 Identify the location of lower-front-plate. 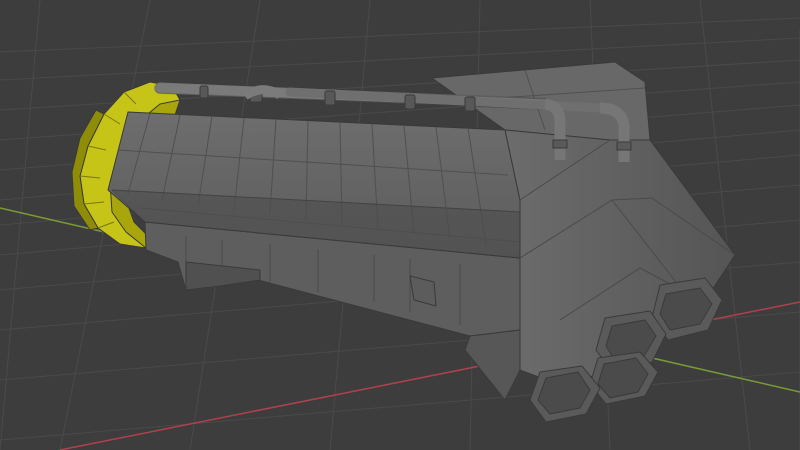
(492, 365).